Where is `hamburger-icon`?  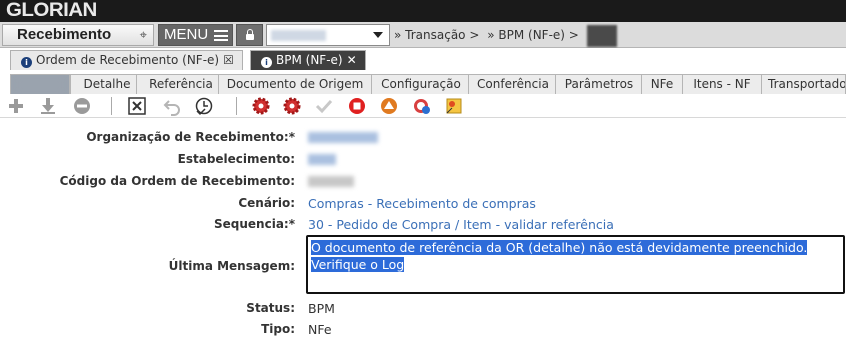
hamburger-icon is located at coordinates (221, 35).